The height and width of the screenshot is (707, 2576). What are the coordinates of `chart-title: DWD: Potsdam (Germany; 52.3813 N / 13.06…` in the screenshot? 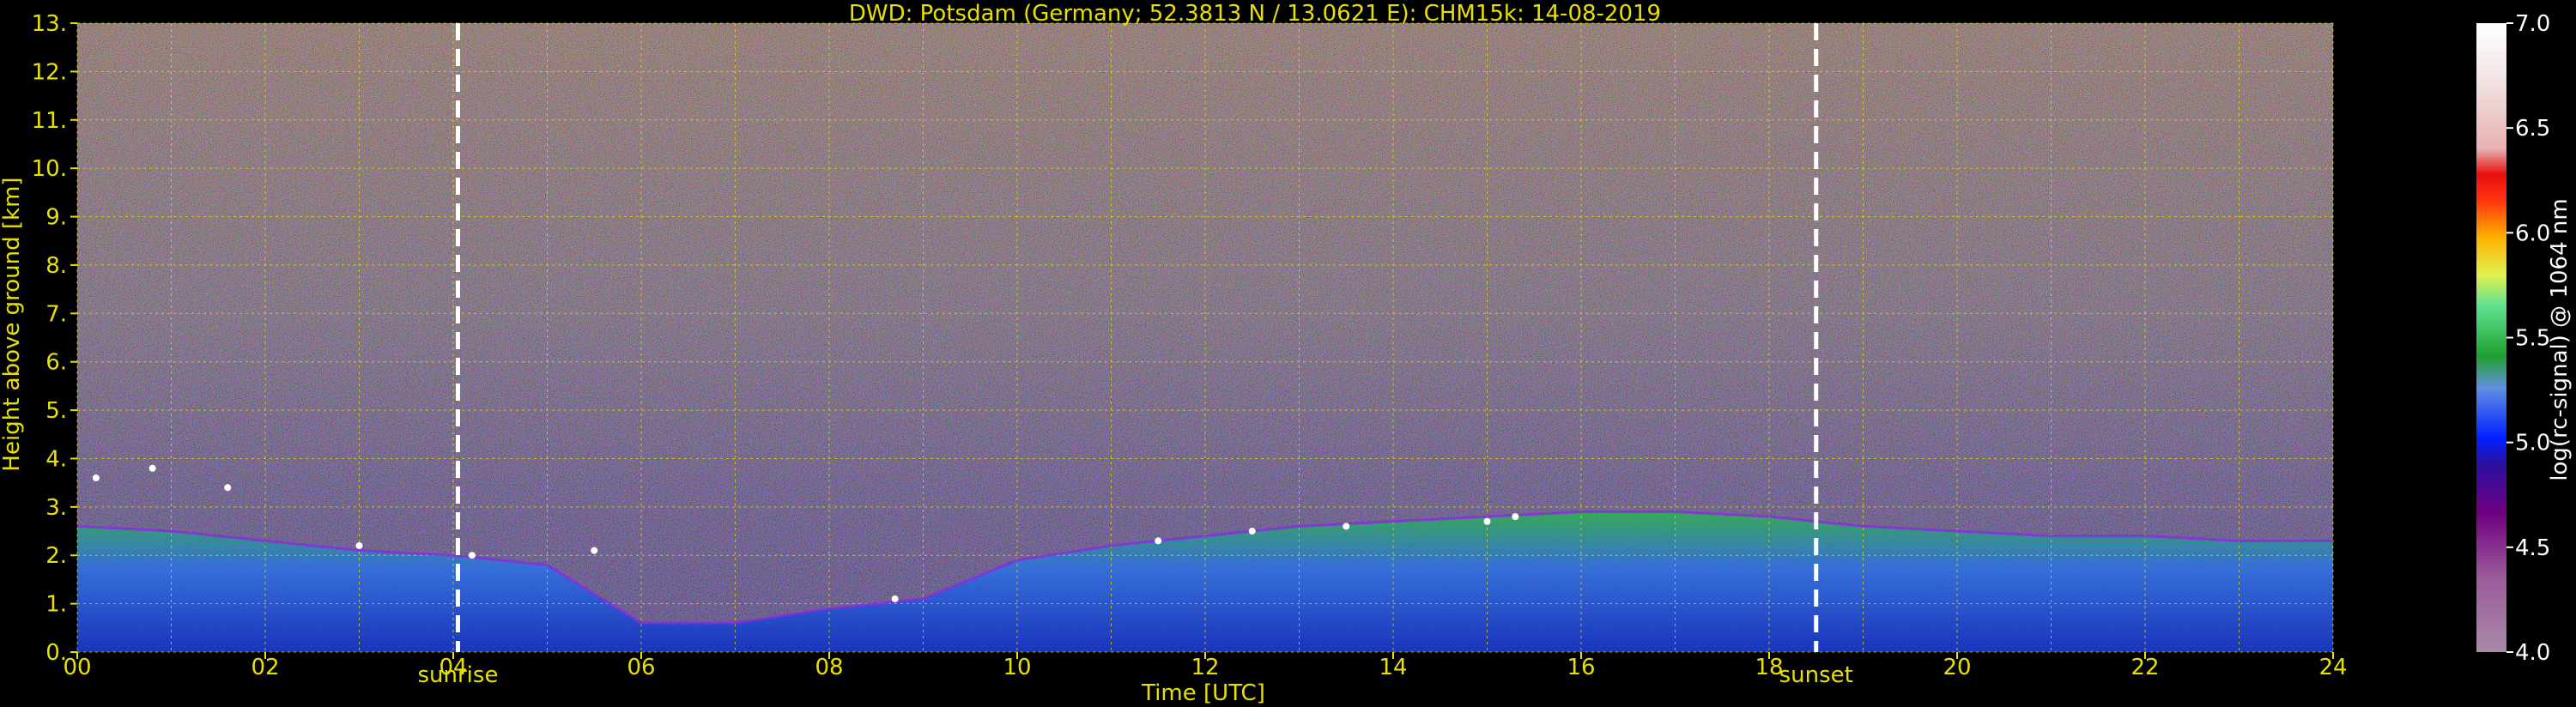 It's located at (1255, 14).